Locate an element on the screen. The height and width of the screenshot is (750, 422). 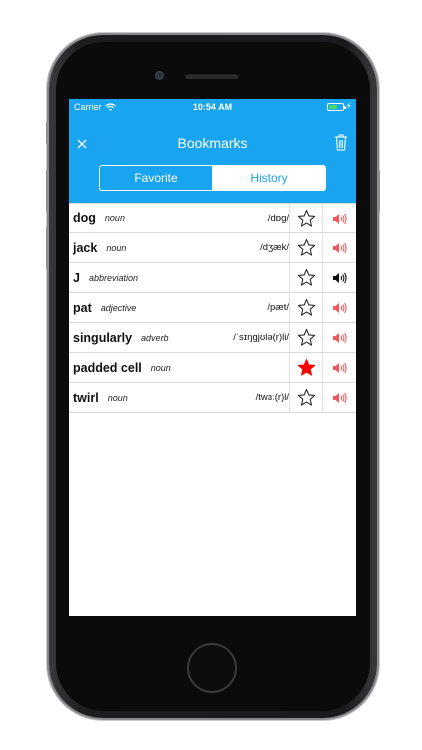
home-button is located at coordinates (212, 668).